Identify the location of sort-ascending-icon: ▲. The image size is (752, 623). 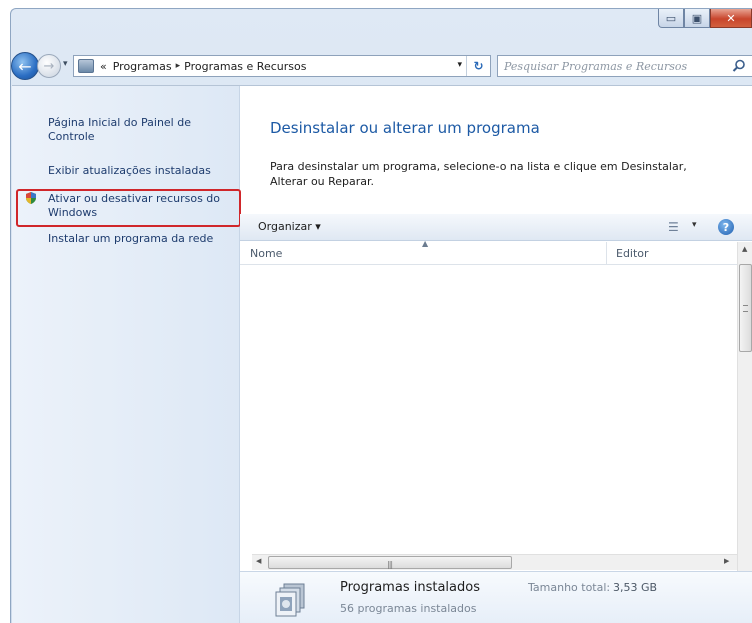
(425, 243).